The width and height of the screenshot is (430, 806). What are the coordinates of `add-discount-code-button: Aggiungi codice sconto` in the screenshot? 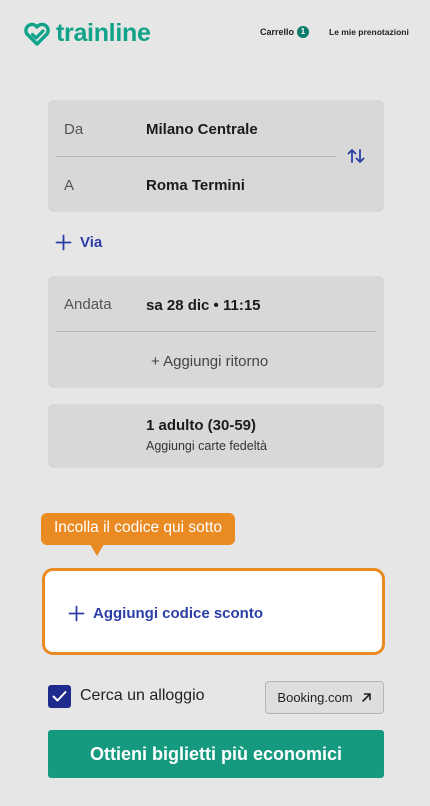 It's located at (165, 613).